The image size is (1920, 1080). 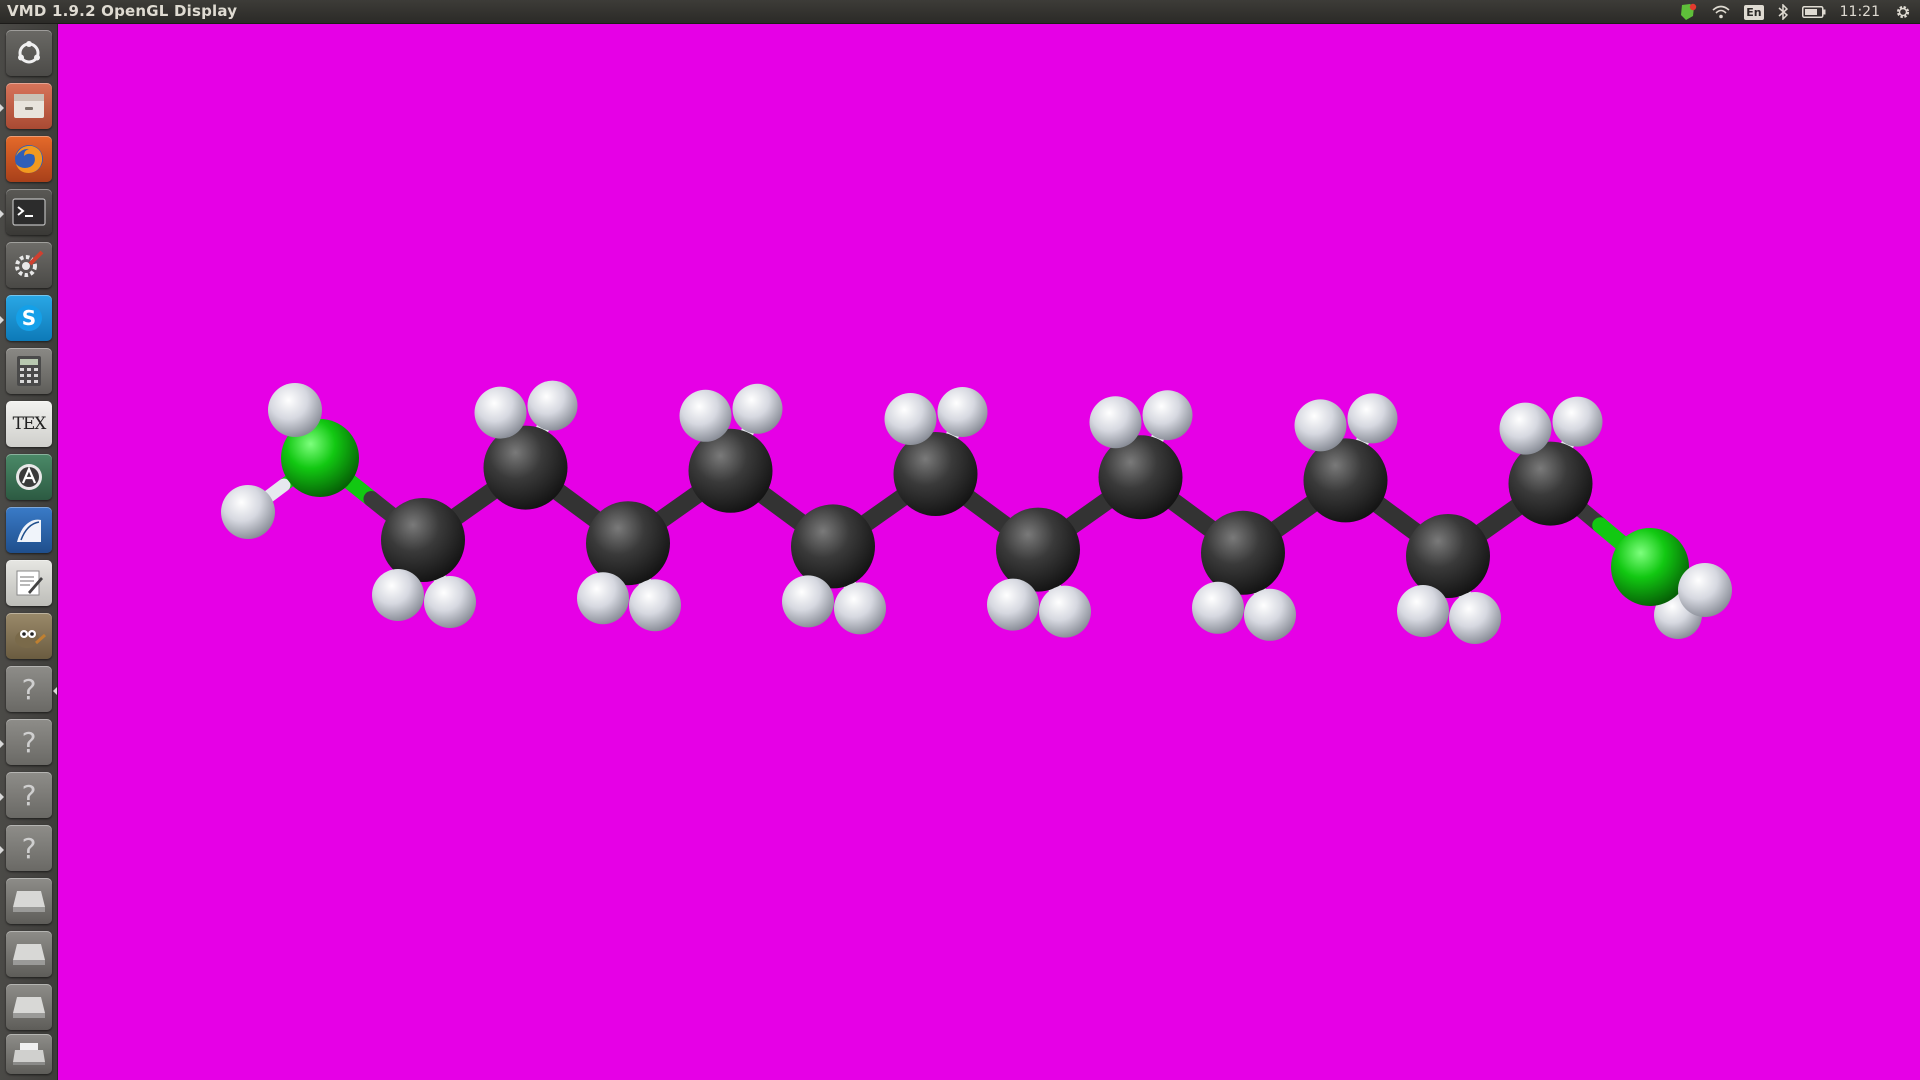 What do you see at coordinates (1813, 12) in the screenshot?
I see `battery-icon` at bounding box center [1813, 12].